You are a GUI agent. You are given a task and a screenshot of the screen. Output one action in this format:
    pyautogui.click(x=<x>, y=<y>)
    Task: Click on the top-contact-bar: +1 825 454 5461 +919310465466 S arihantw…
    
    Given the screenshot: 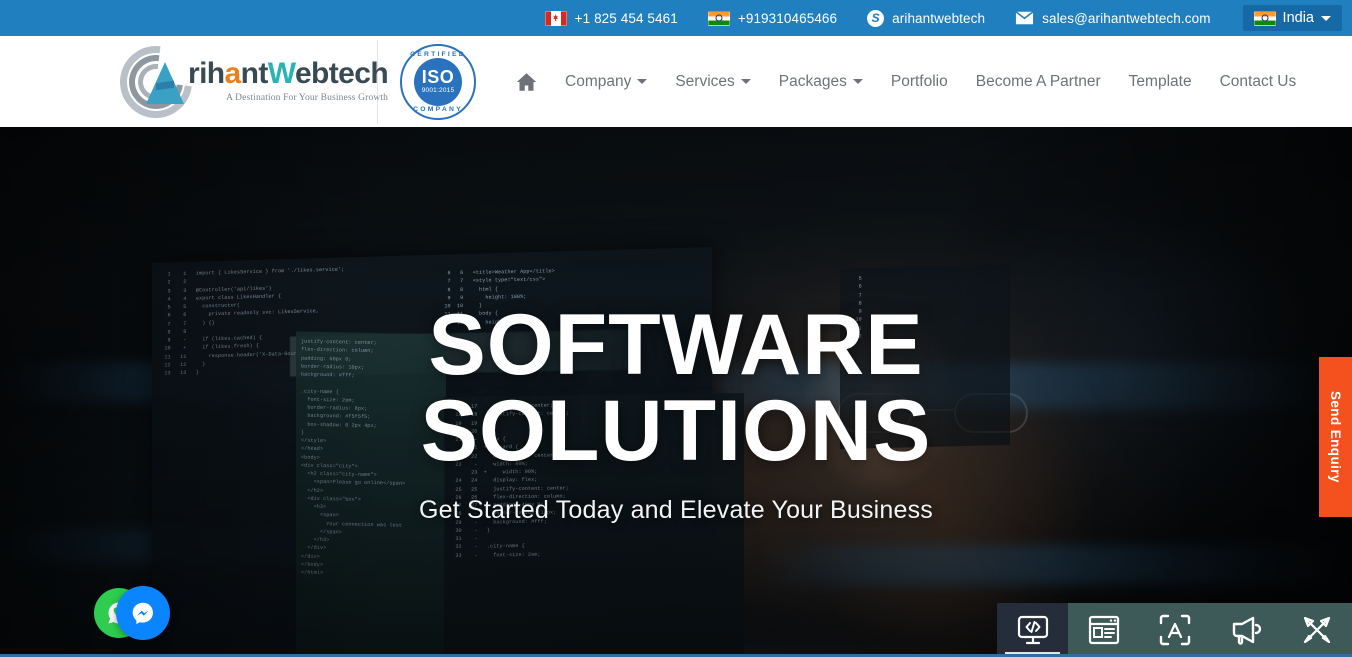 What is the action you would take?
    pyautogui.click(x=676, y=18)
    